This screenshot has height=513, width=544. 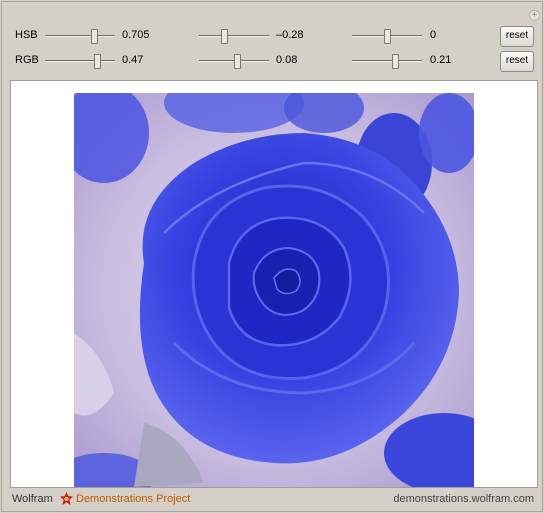 I want to click on rgb-control-row: RGB 0.47 0.08 0.21 reset, so click(x=272, y=61).